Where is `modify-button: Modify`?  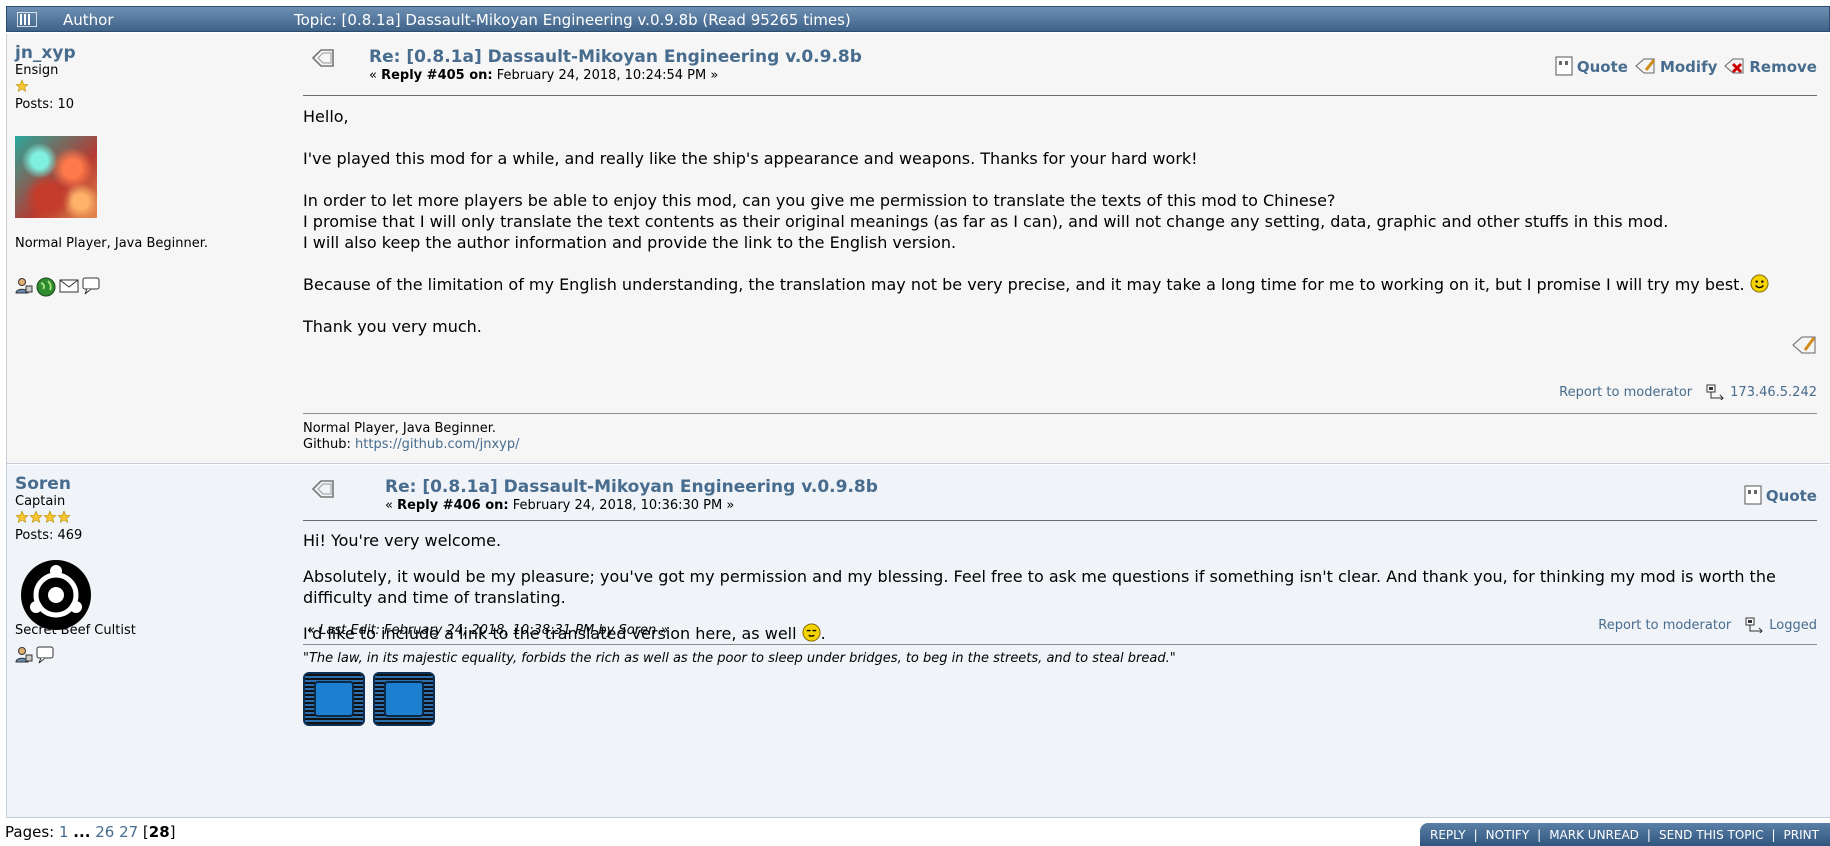
modify-button: Modify is located at coordinates (1675, 66).